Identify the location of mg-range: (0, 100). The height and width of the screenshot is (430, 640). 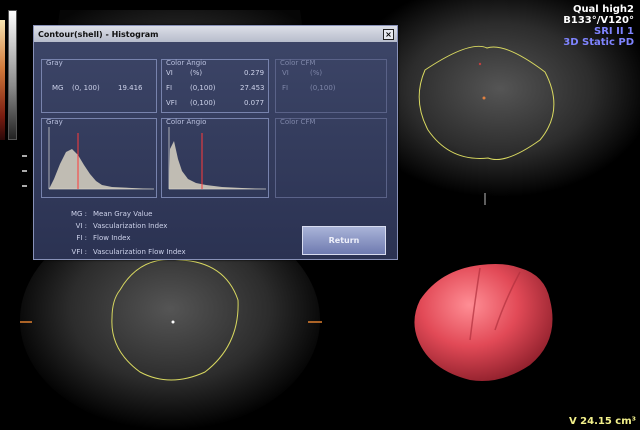
(86, 88).